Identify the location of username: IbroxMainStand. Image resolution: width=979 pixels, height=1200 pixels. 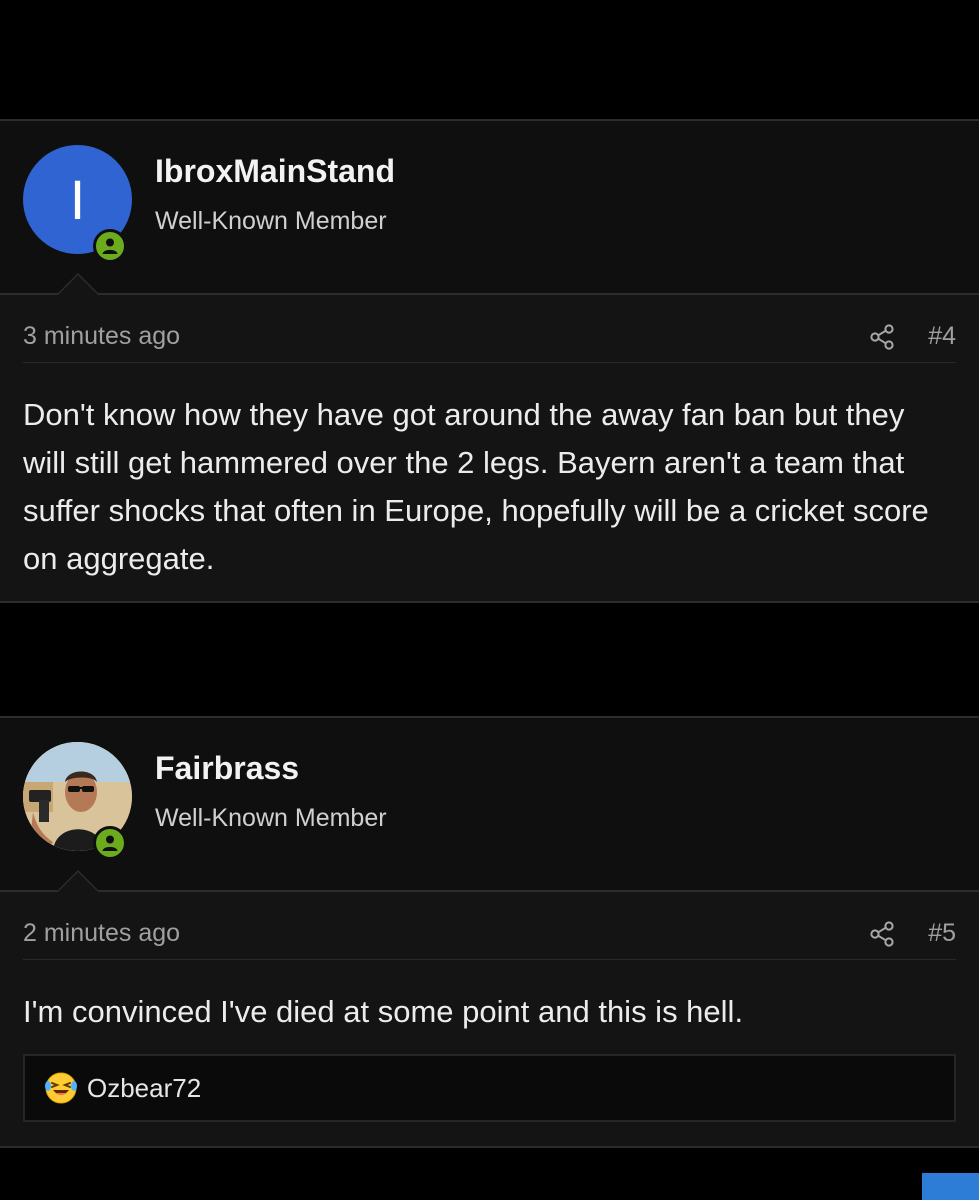
(275, 171).